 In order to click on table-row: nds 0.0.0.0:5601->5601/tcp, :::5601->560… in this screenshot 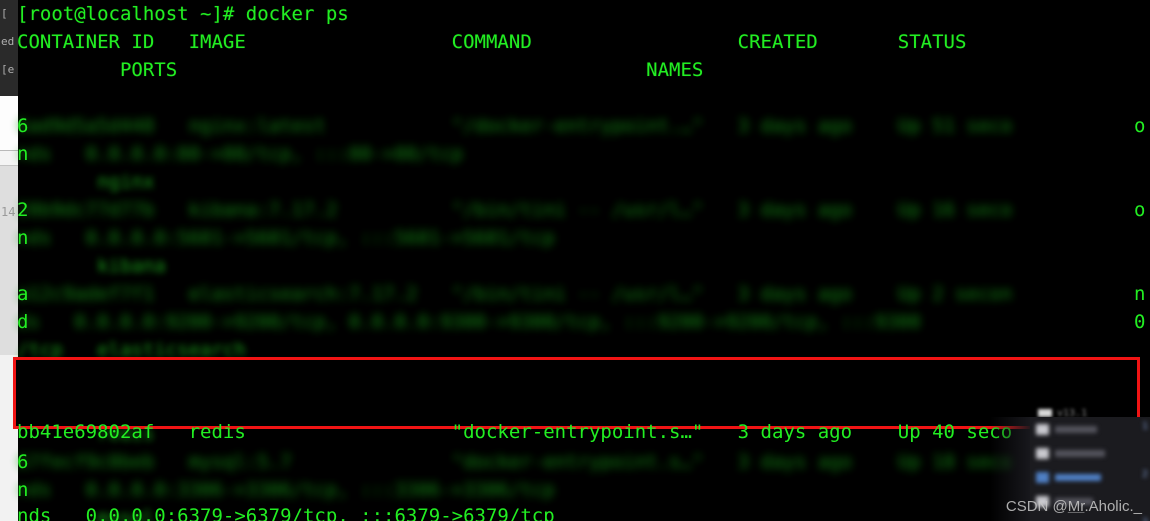, I will do `click(286, 238)`.